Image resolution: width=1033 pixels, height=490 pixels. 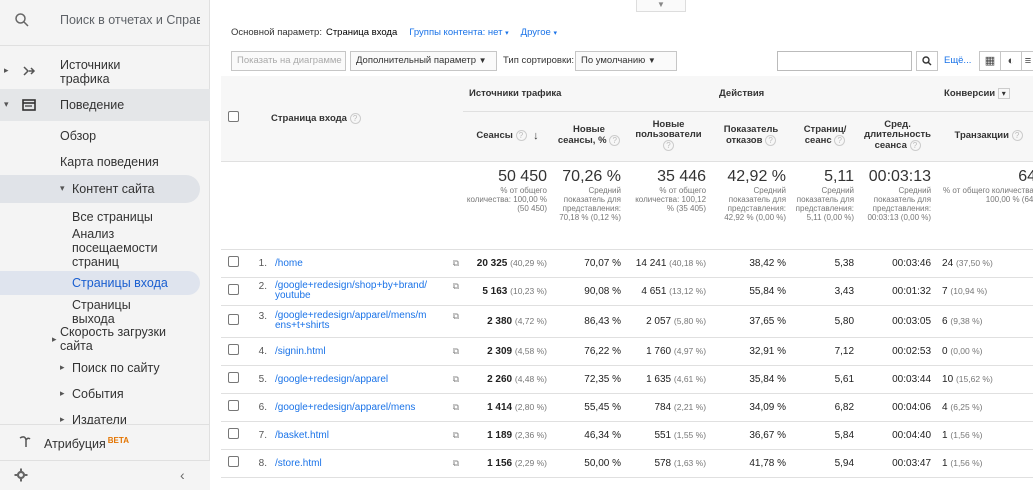 What do you see at coordinates (288, 61) in the screenshot?
I see `plot-rows-button: Показать на диаграмме` at bounding box center [288, 61].